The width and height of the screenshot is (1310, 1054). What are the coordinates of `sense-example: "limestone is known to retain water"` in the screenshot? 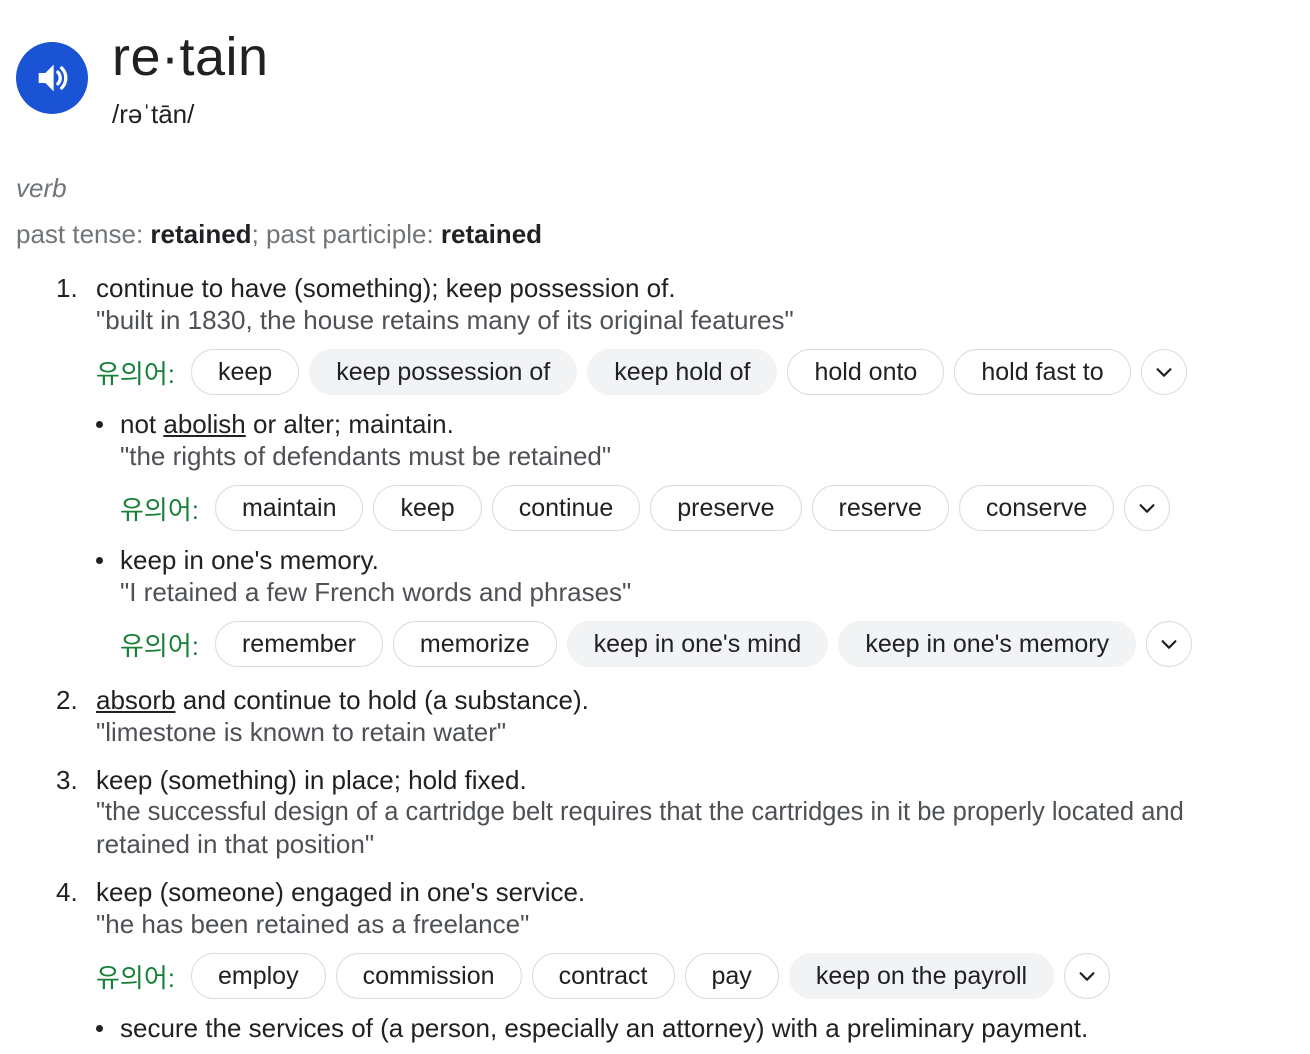 It's located at (301, 732).